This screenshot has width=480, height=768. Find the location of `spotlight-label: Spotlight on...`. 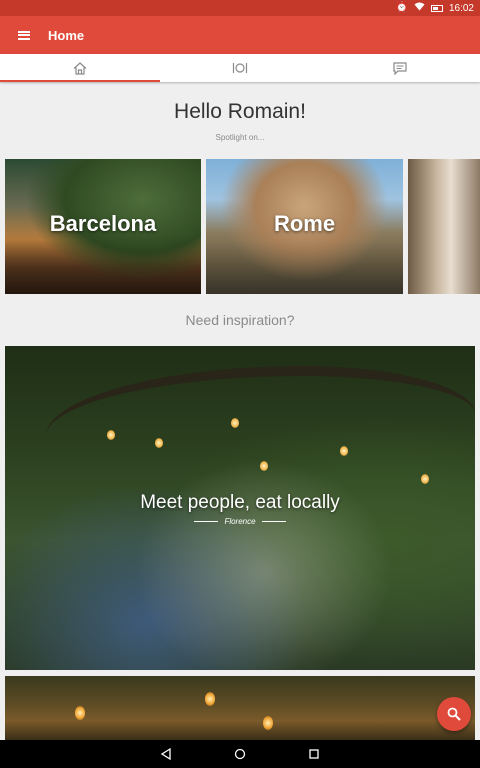

spotlight-label: Spotlight on... is located at coordinates (240, 137).